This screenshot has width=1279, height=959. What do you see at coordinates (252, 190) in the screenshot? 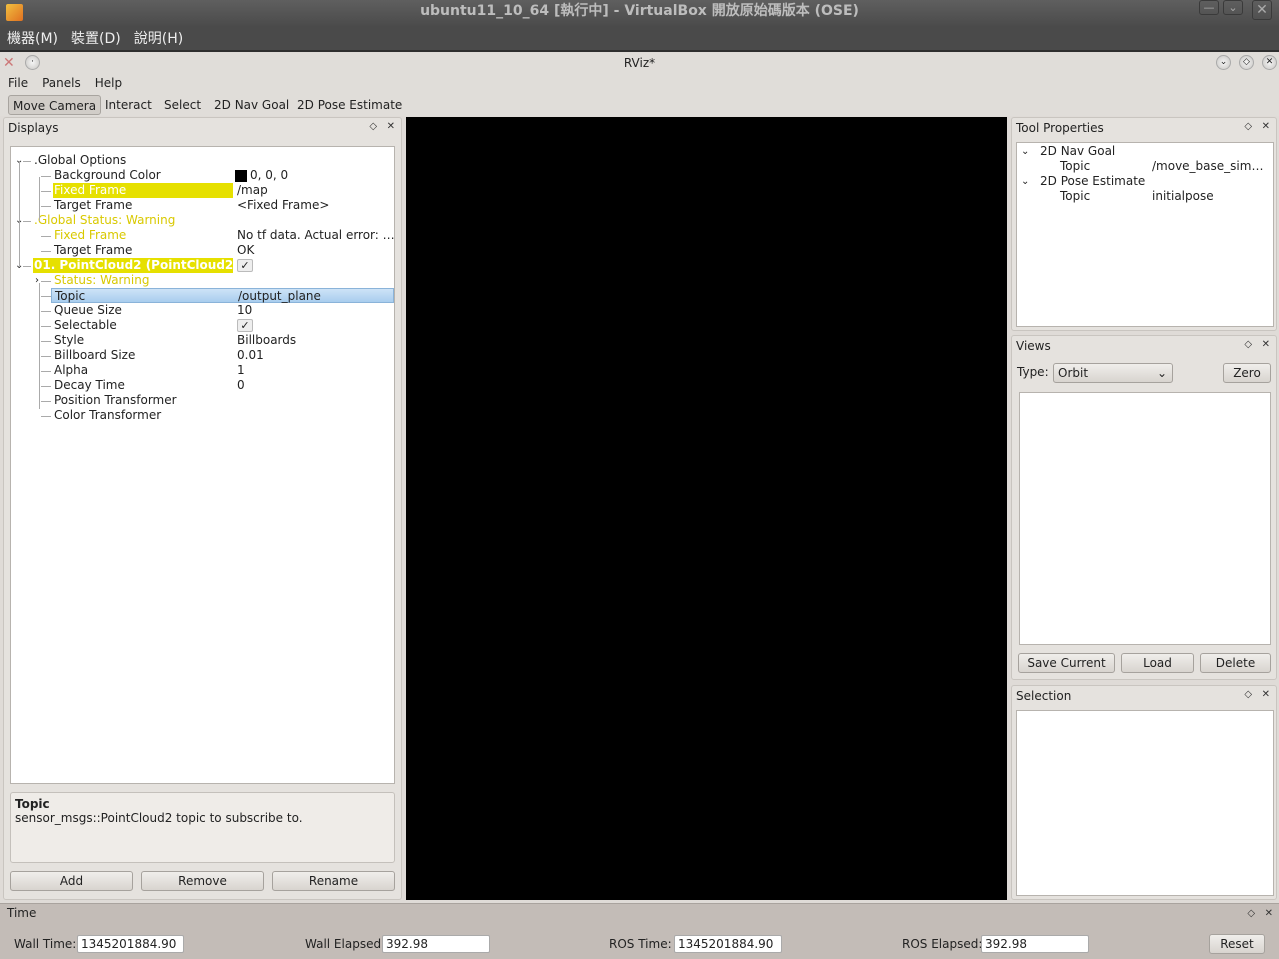
I see `row-value: /map` at bounding box center [252, 190].